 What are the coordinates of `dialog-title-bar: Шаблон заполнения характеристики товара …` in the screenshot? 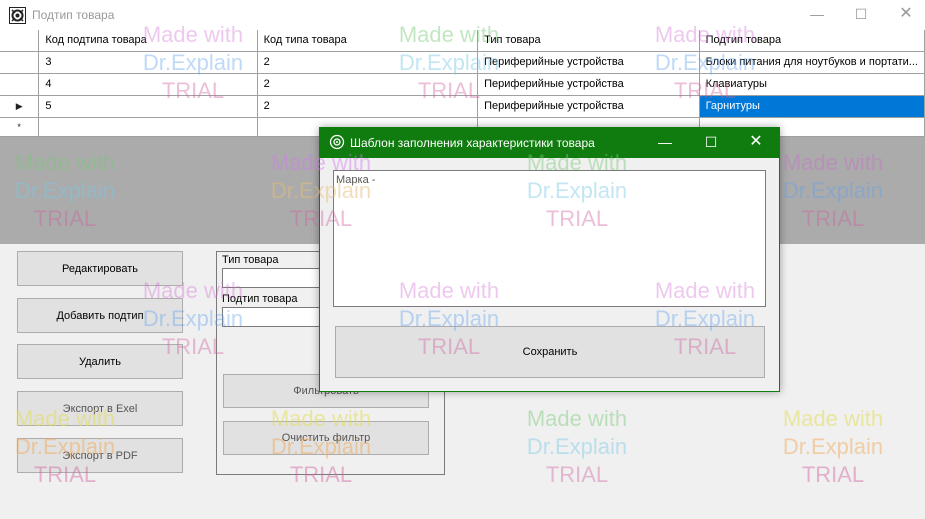 It's located at (549, 143).